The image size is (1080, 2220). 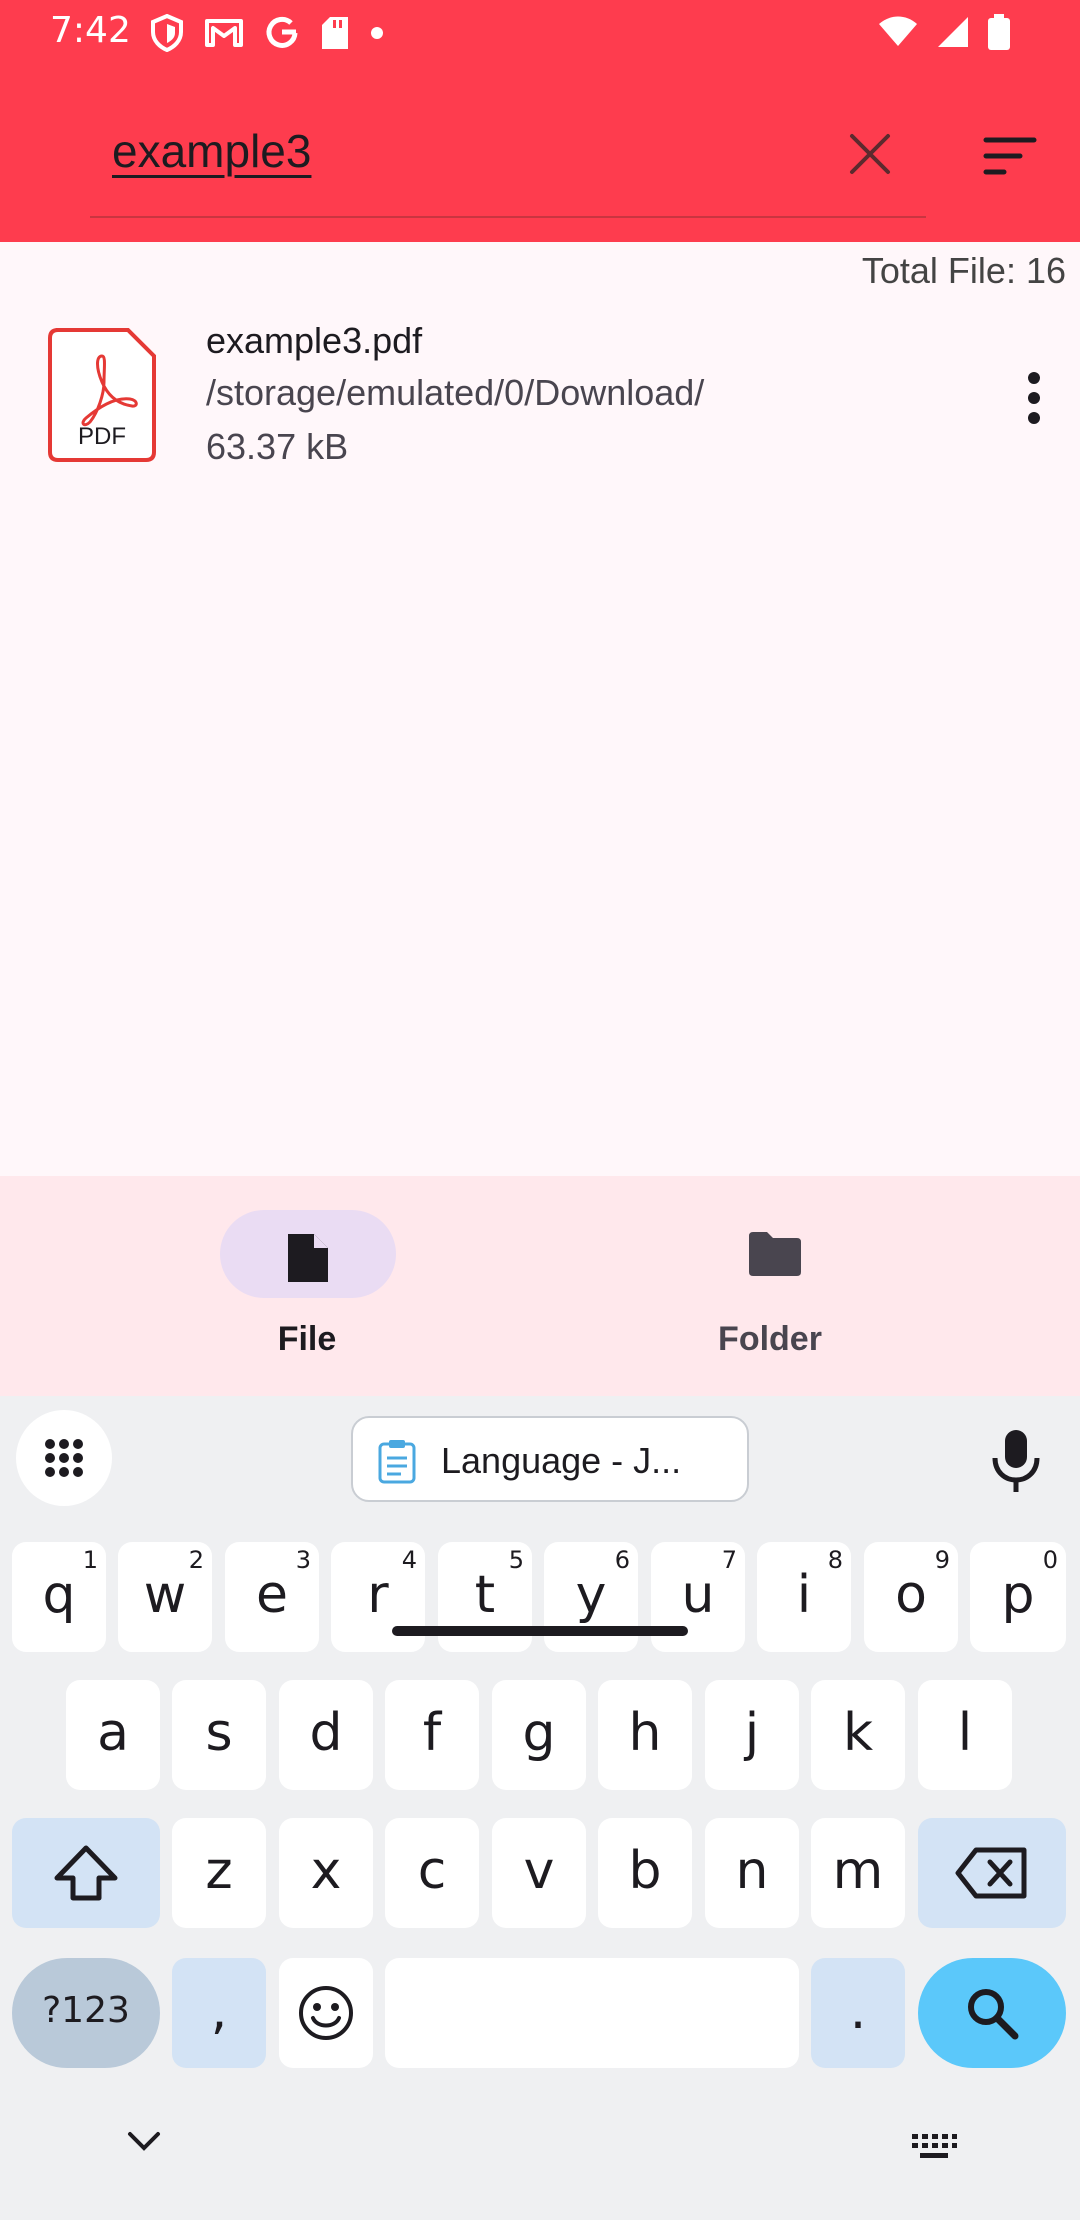 What do you see at coordinates (326, 1735) in the screenshot?
I see `key-d: d` at bounding box center [326, 1735].